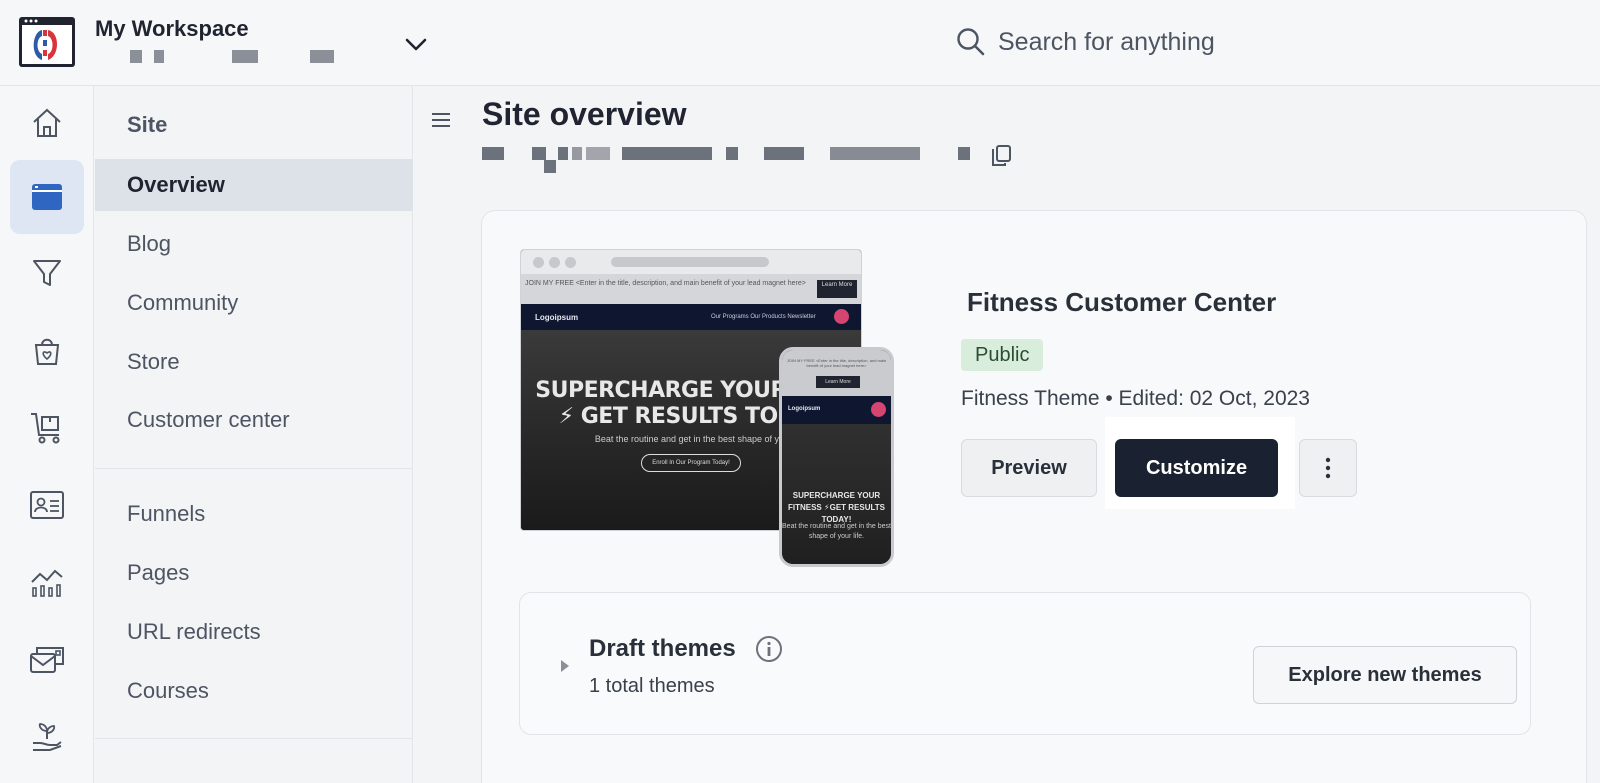 The image size is (1600, 783). Describe the element at coordinates (769, 649) in the screenshot. I see `info-icon` at that location.